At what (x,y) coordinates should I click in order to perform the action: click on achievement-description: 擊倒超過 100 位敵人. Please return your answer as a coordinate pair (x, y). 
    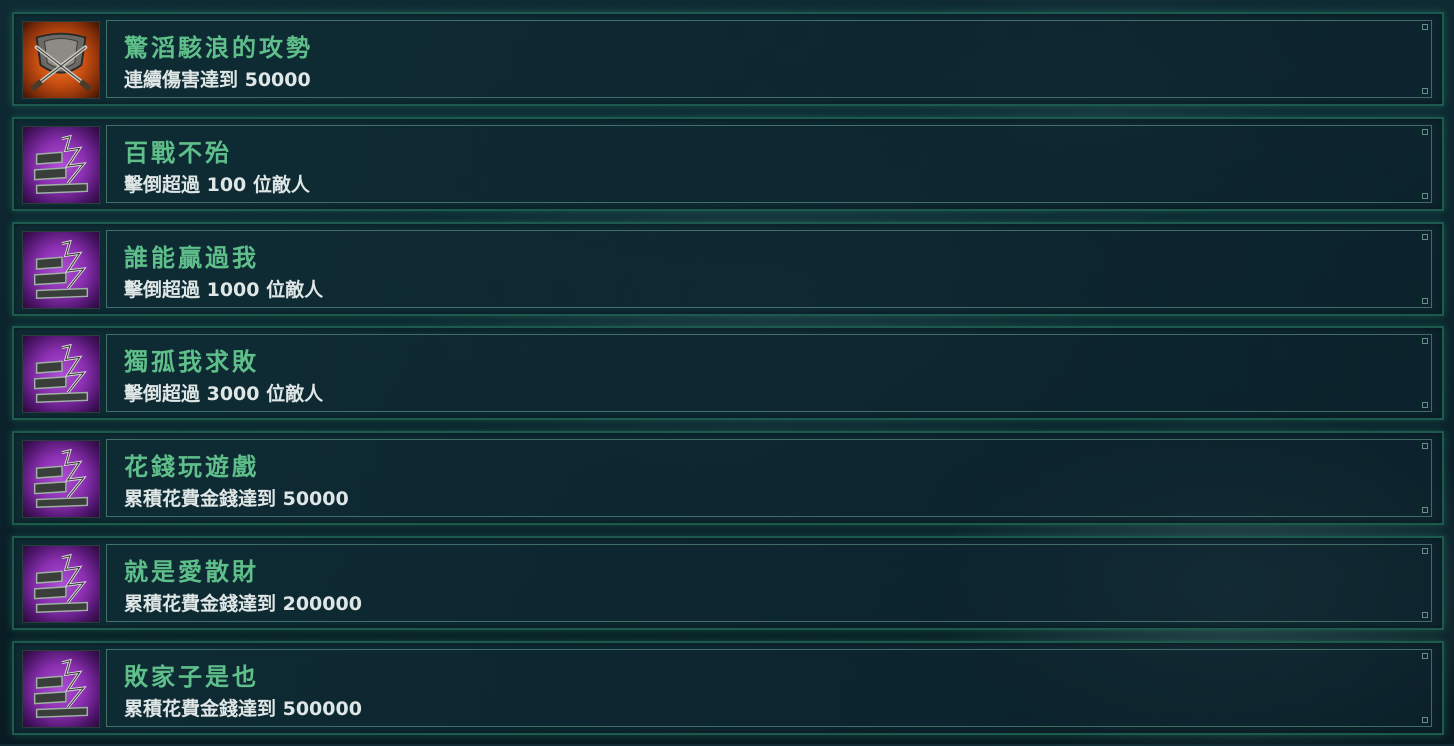
    Looking at the image, I should click on (217, 184).